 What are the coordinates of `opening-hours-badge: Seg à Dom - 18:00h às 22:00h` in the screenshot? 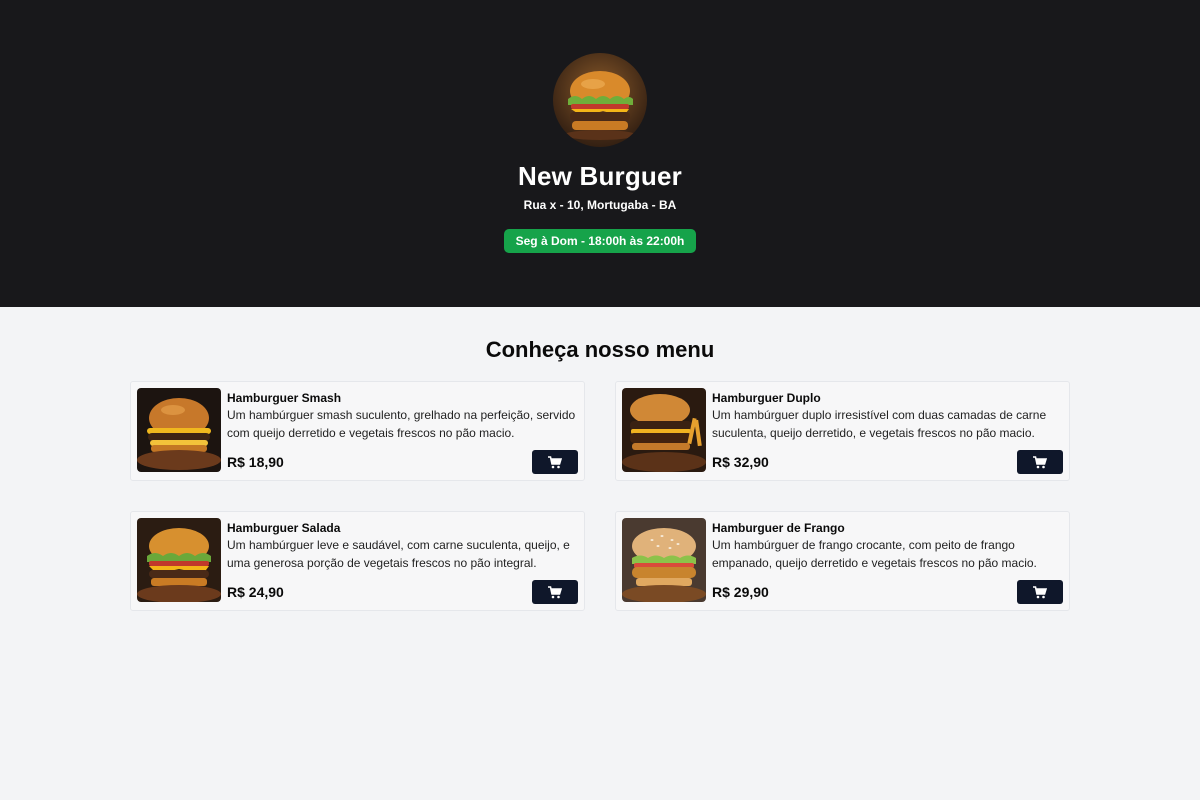 It's located at (600, 241).